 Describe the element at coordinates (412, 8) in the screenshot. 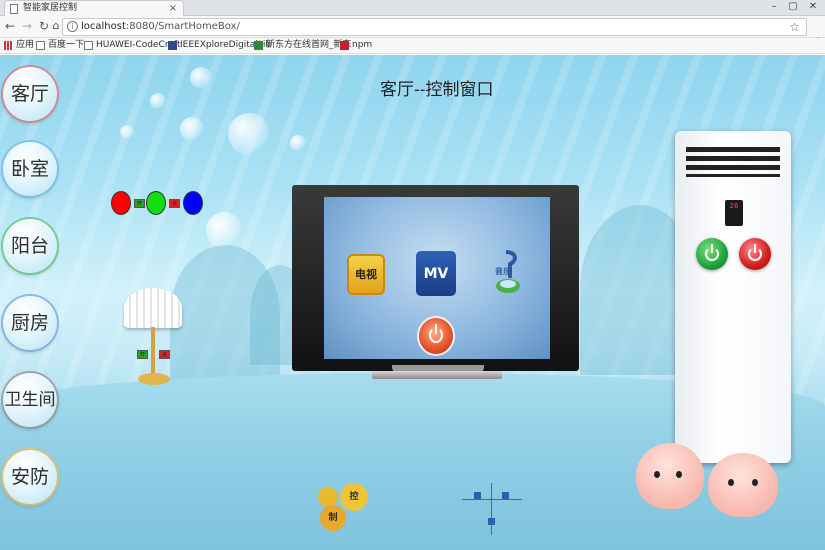

I see `browser-tab-strip: 智能家居控制 × – ▢ ✕` at that location.